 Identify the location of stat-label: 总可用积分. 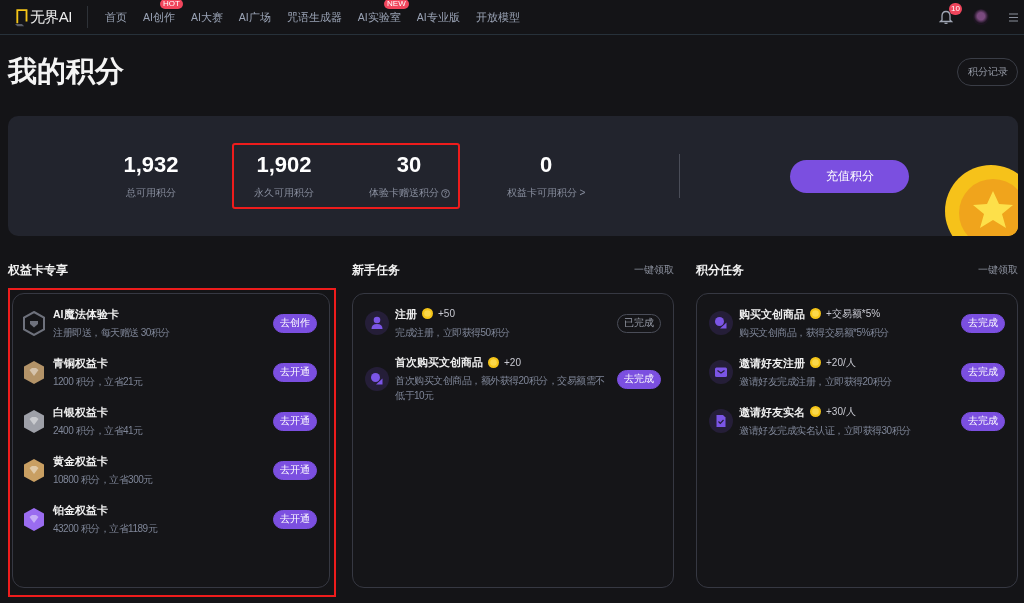
(151, 193).